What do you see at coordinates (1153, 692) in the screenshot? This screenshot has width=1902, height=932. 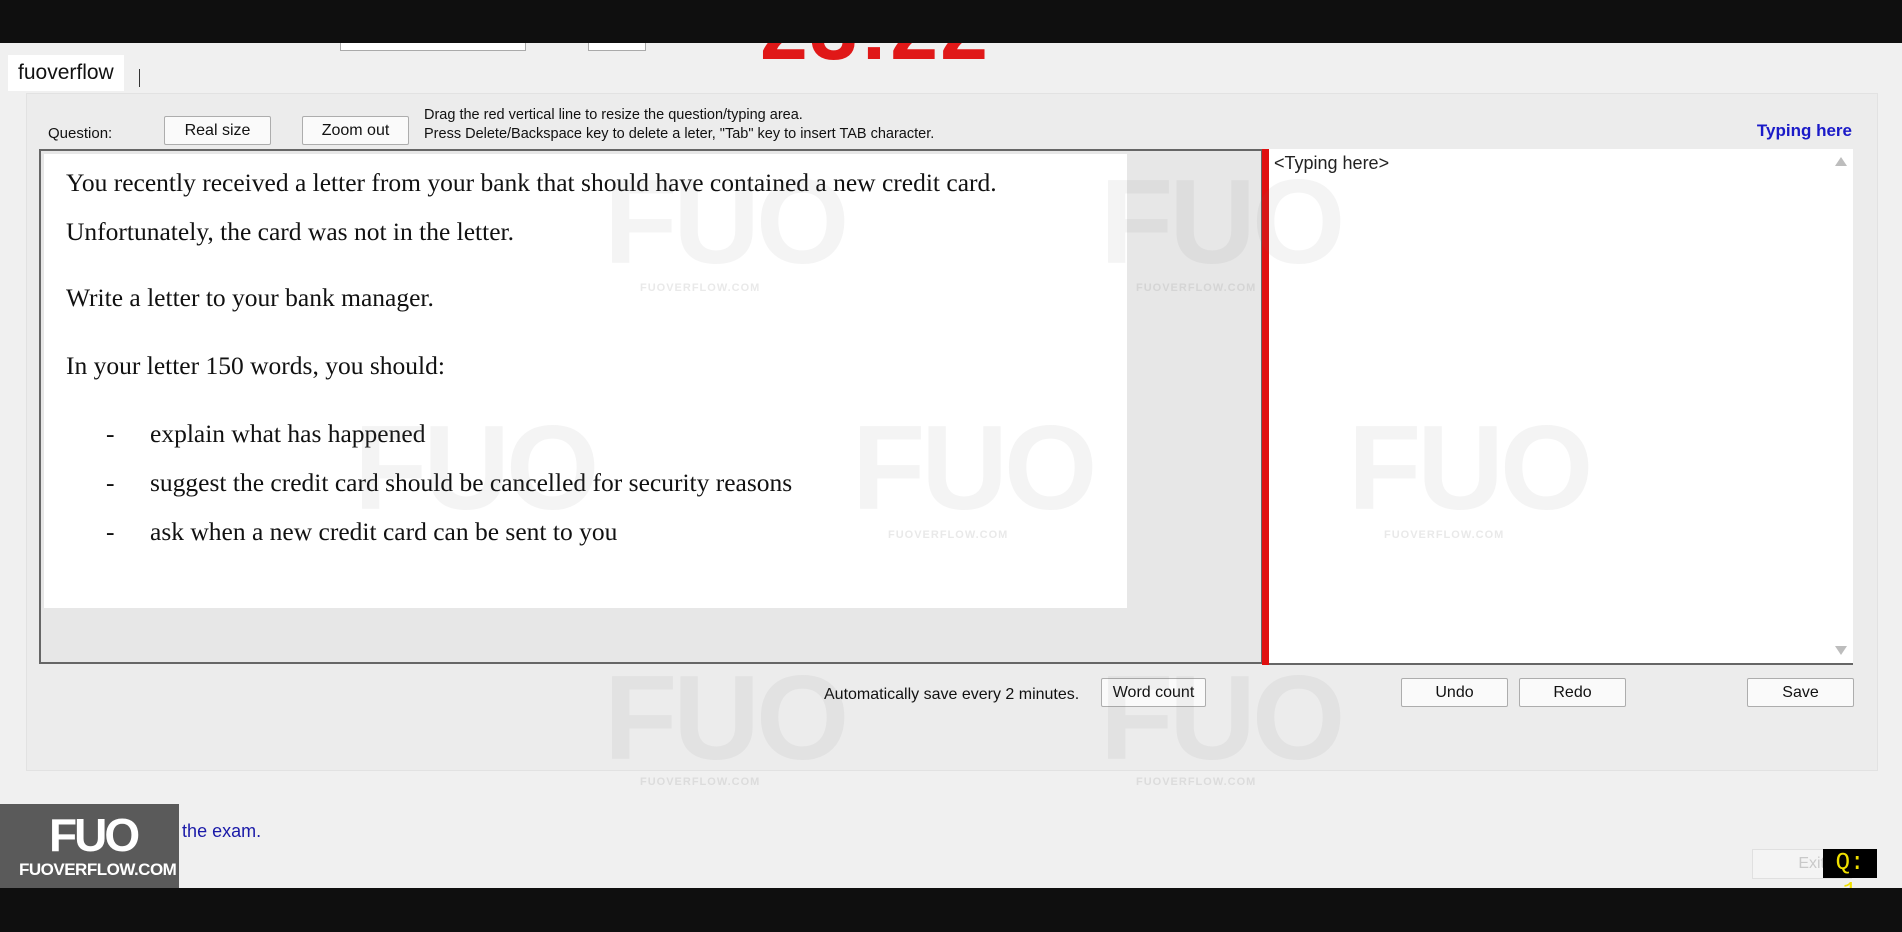 I see `word-count-button: Word count` at bounding box center [1153, 692].